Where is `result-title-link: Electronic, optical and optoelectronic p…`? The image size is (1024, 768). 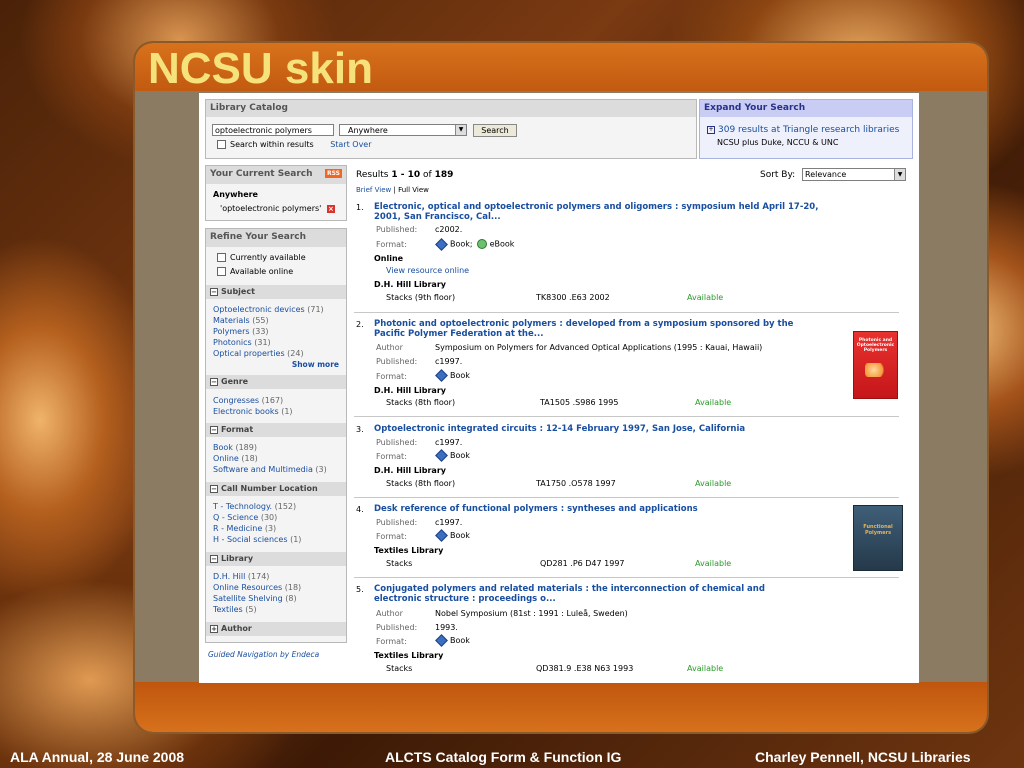
result-title-link: Electronic, optical and optoelectronic p… is located at coordinates (609, 212).